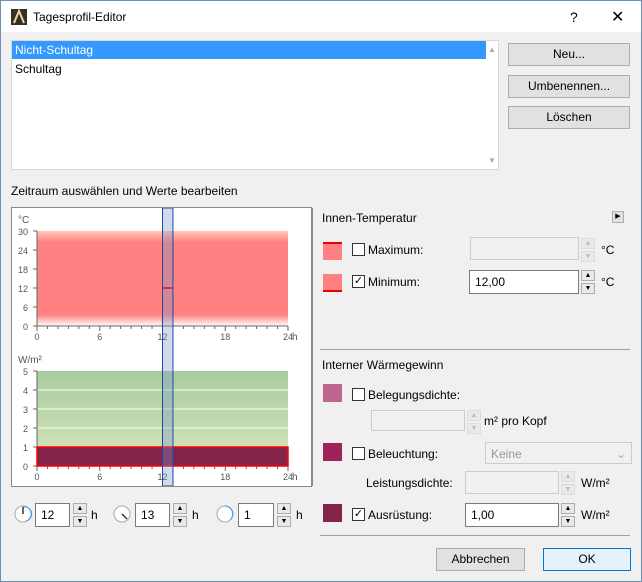 The image size is (642, 582). Describe the element at coordinates (284, 515) in the screenshot. I see `duration-stepper: ▲ ▼` at that location.